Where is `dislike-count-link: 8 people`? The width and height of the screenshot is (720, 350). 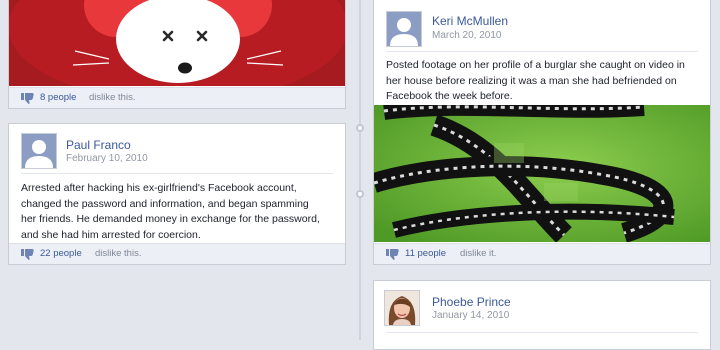 dislike-count-link: 8 people is located at coordinates (58, 97).